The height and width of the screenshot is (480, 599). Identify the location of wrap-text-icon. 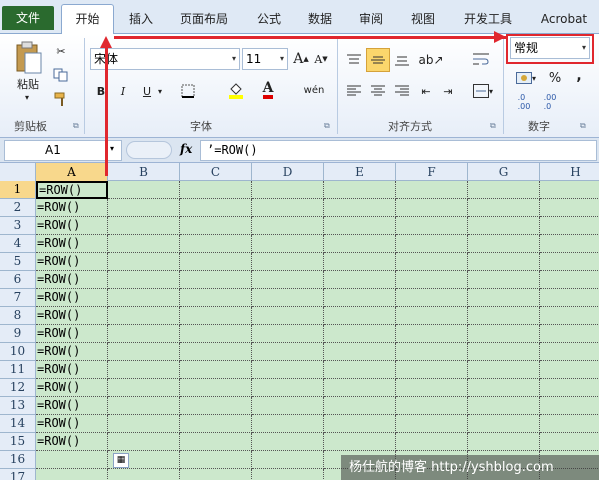
(481, 59).